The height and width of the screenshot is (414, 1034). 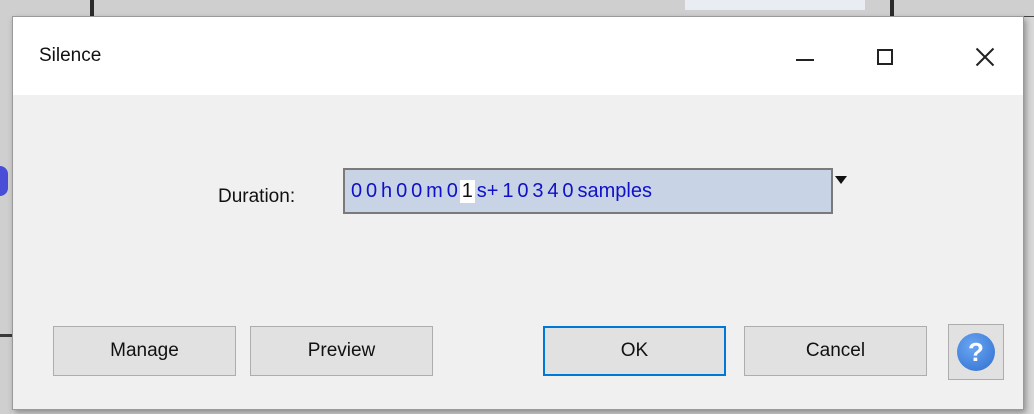 I want to click on minimize-button, so click(x=805, y=57).